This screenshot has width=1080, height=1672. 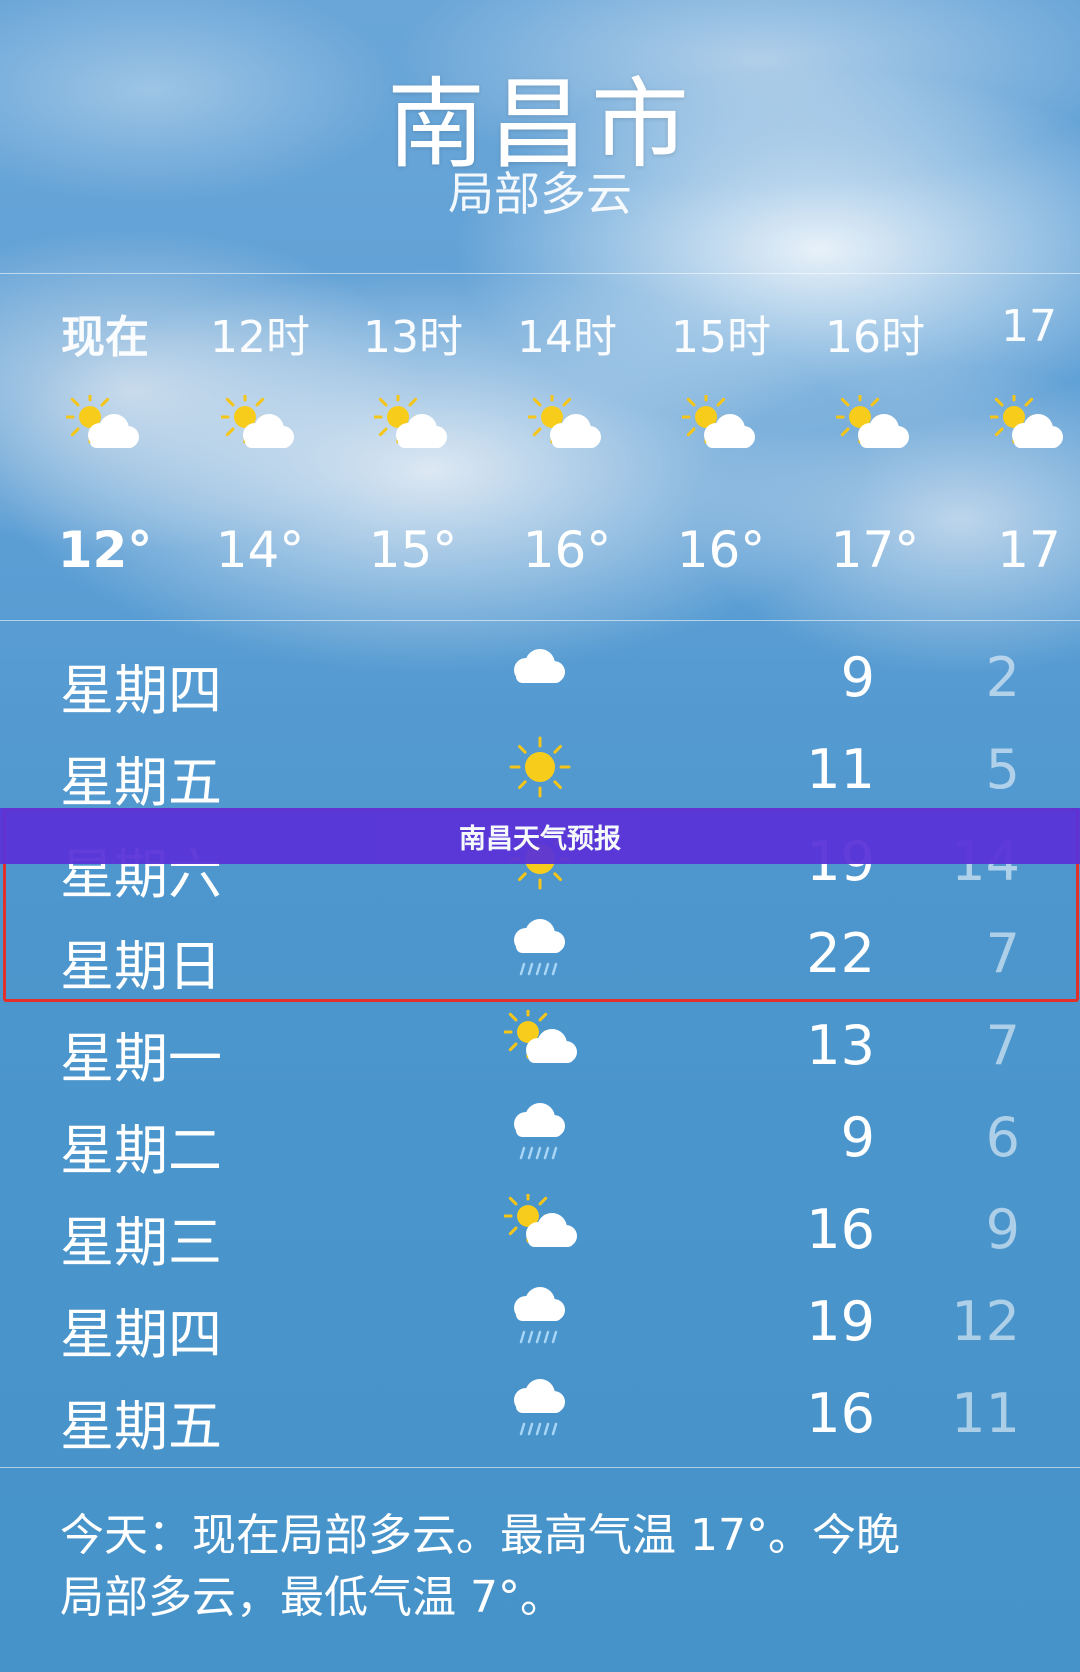 What do you see at coordinates (721, 337) in the screenshot?
I see `hour-label: 15时` at bounding box center [721, 337].